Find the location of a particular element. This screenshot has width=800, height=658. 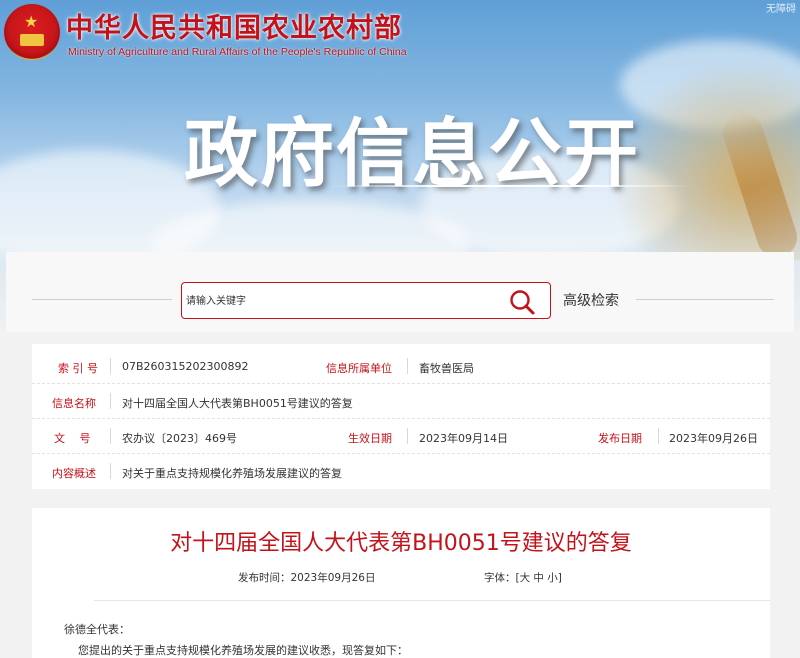

search-panel: 高级检索 is located at coordinates (400, 292).